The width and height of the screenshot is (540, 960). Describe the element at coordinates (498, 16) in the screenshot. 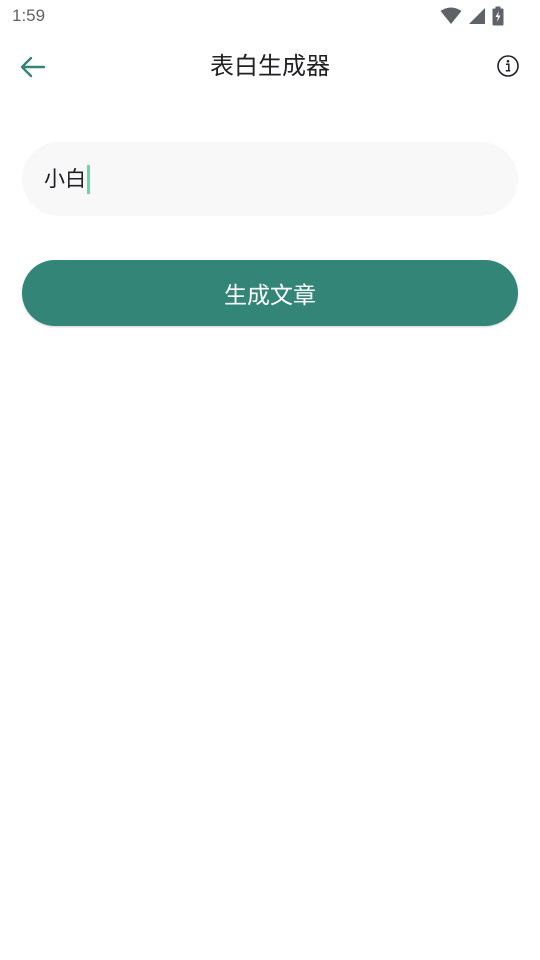

I see `battery-charging-icon` at that location.